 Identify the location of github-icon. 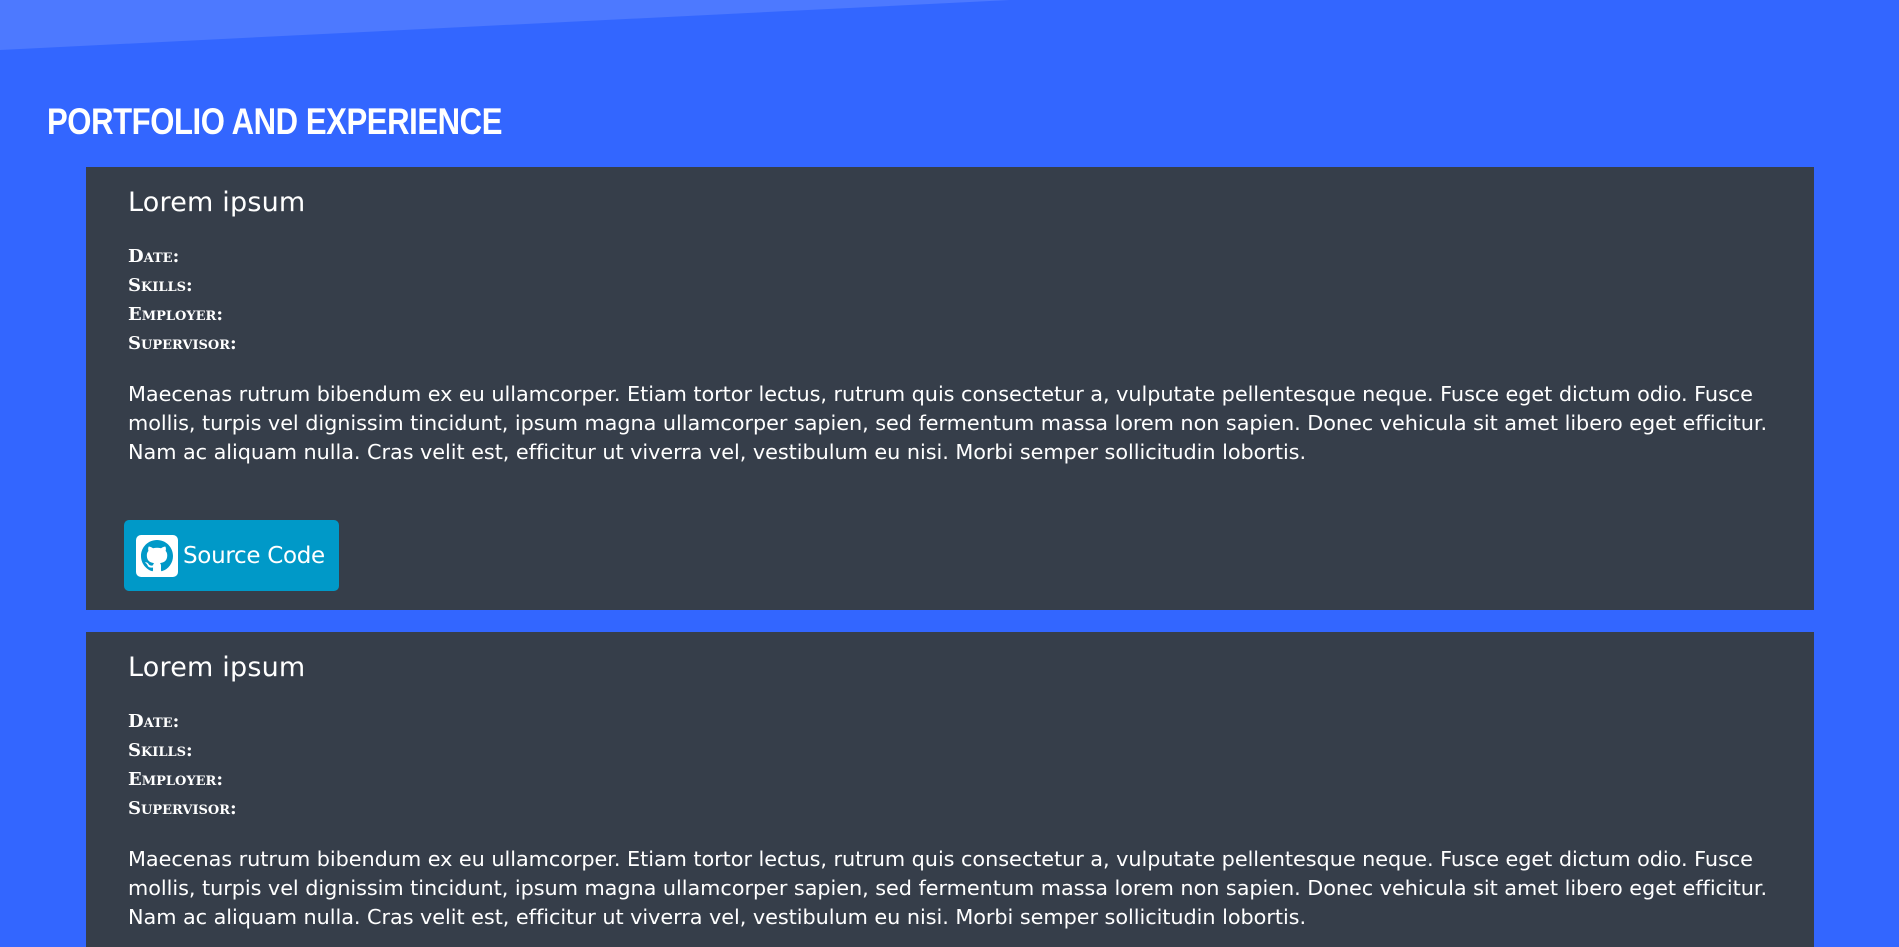
(157, 555).